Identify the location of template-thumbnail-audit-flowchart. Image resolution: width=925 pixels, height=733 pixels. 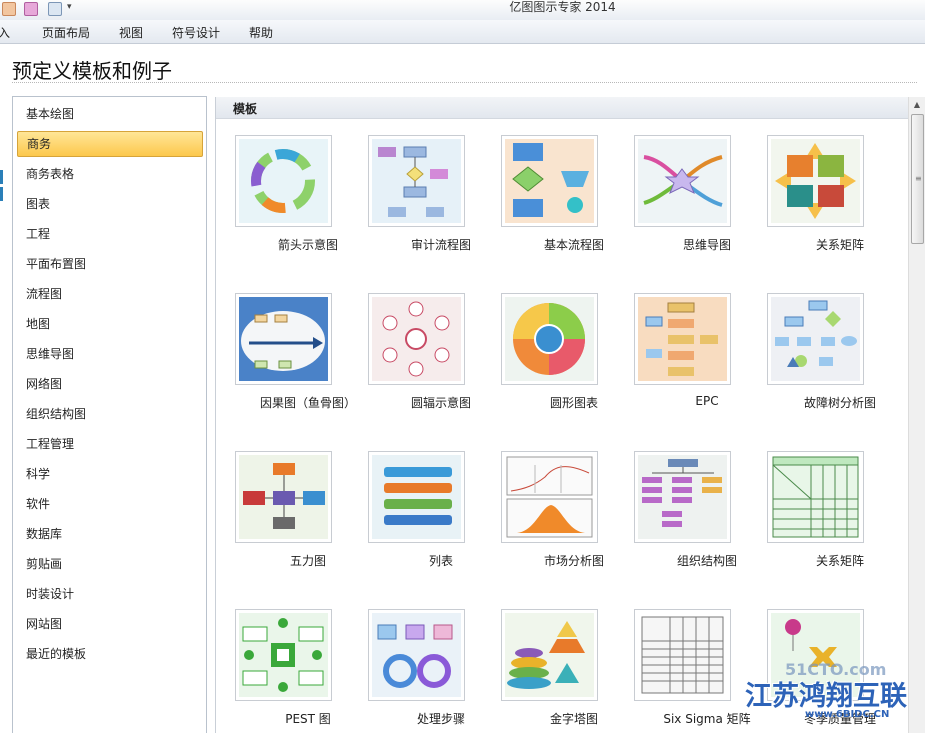
(416, 181).